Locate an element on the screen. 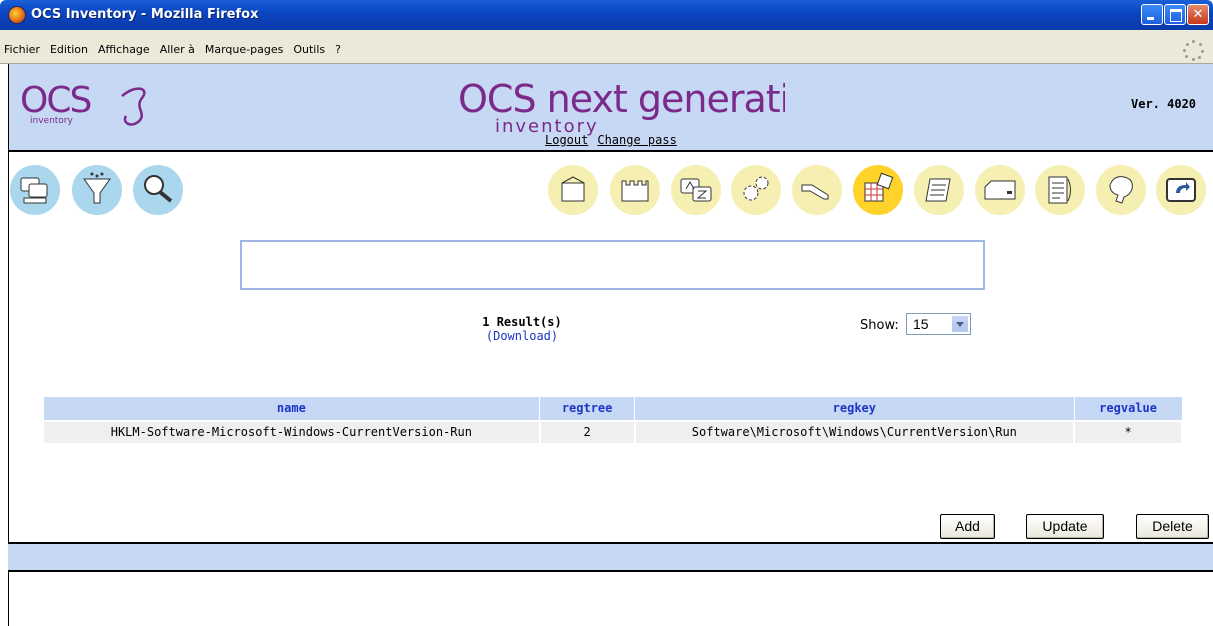 This screenshot has width=1213, height=626. show-count-select: 15 is located at coordinates (938, 324).